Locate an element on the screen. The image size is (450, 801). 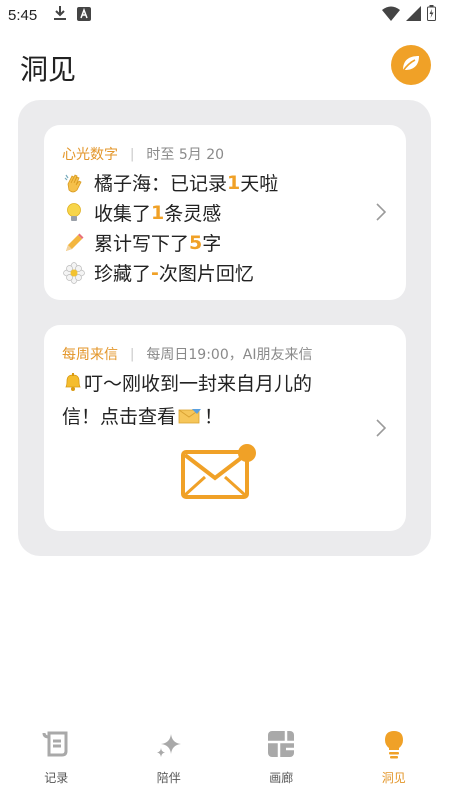
status-bar: 5:45 is located at coordinates (225, 15).